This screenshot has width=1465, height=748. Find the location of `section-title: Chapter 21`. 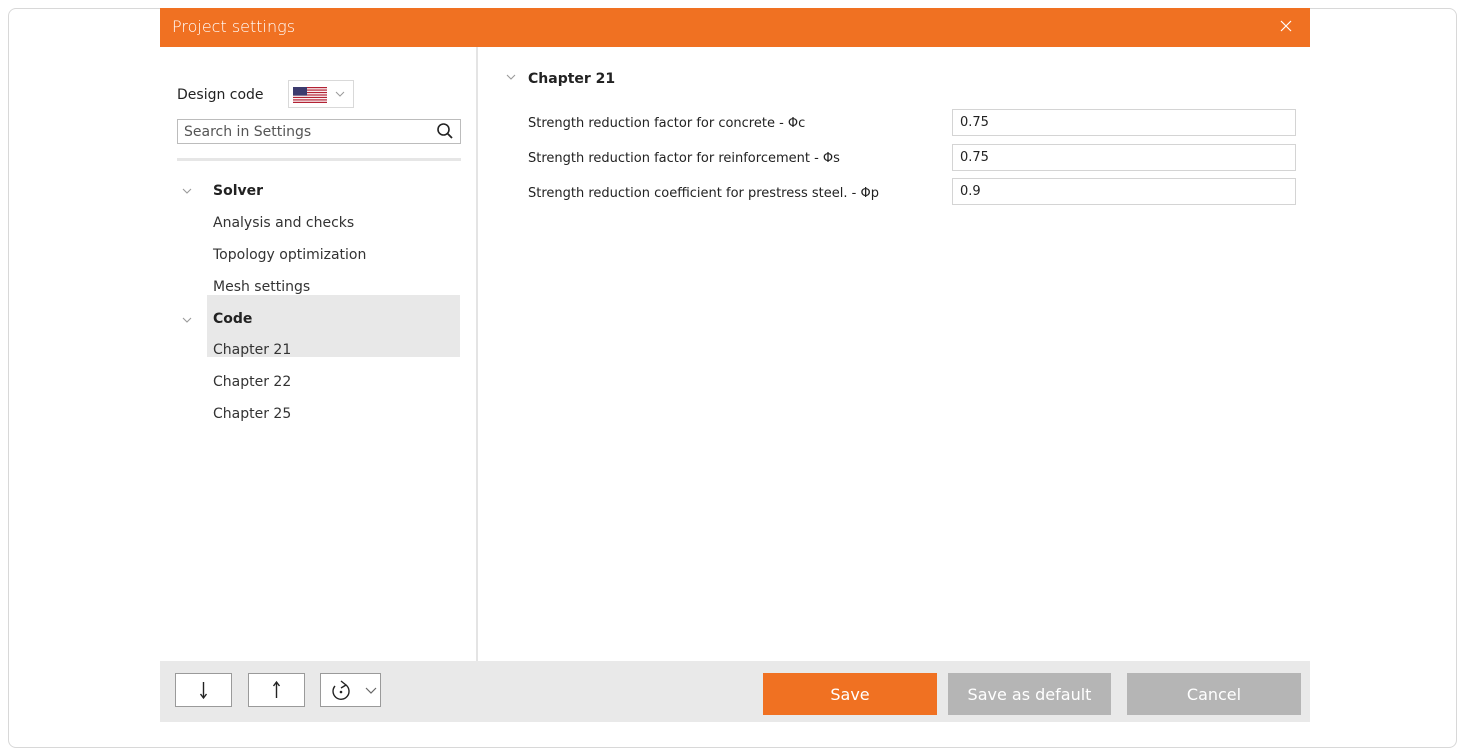

section-title: Chapter 21 is located at coordinates (571, 79).